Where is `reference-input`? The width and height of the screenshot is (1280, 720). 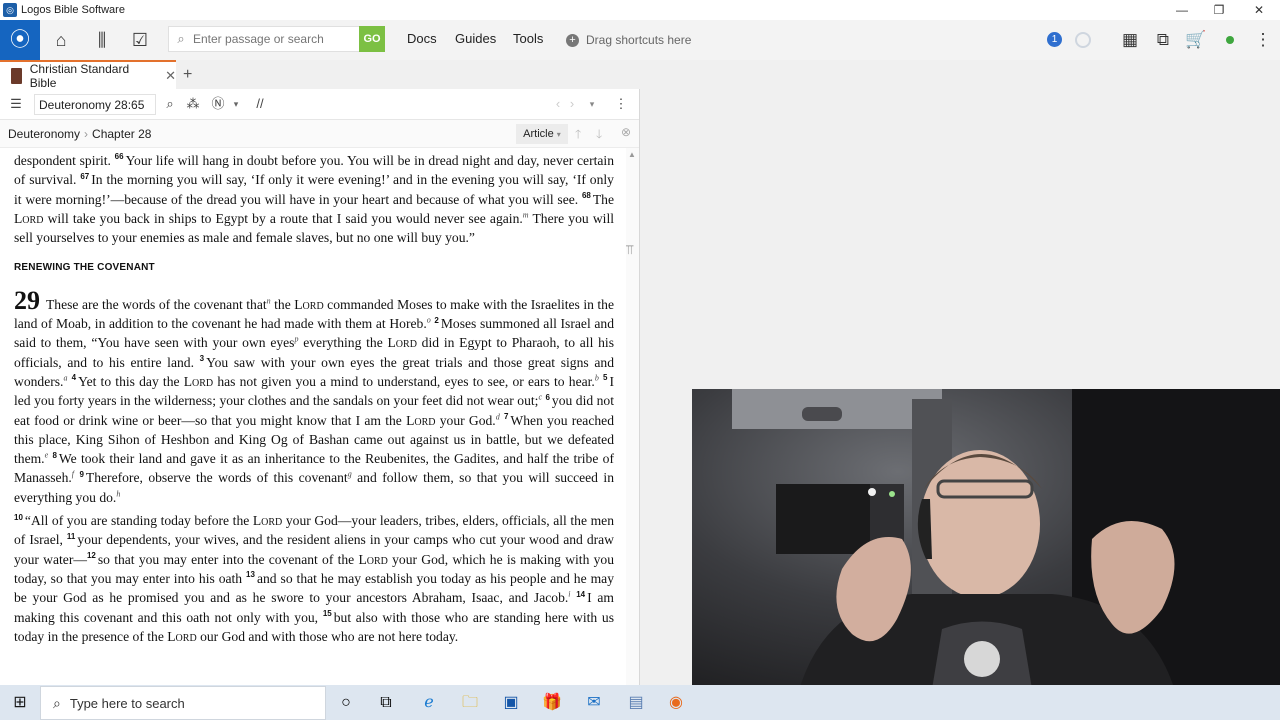
reference-input is located at coordinates (95, 104).